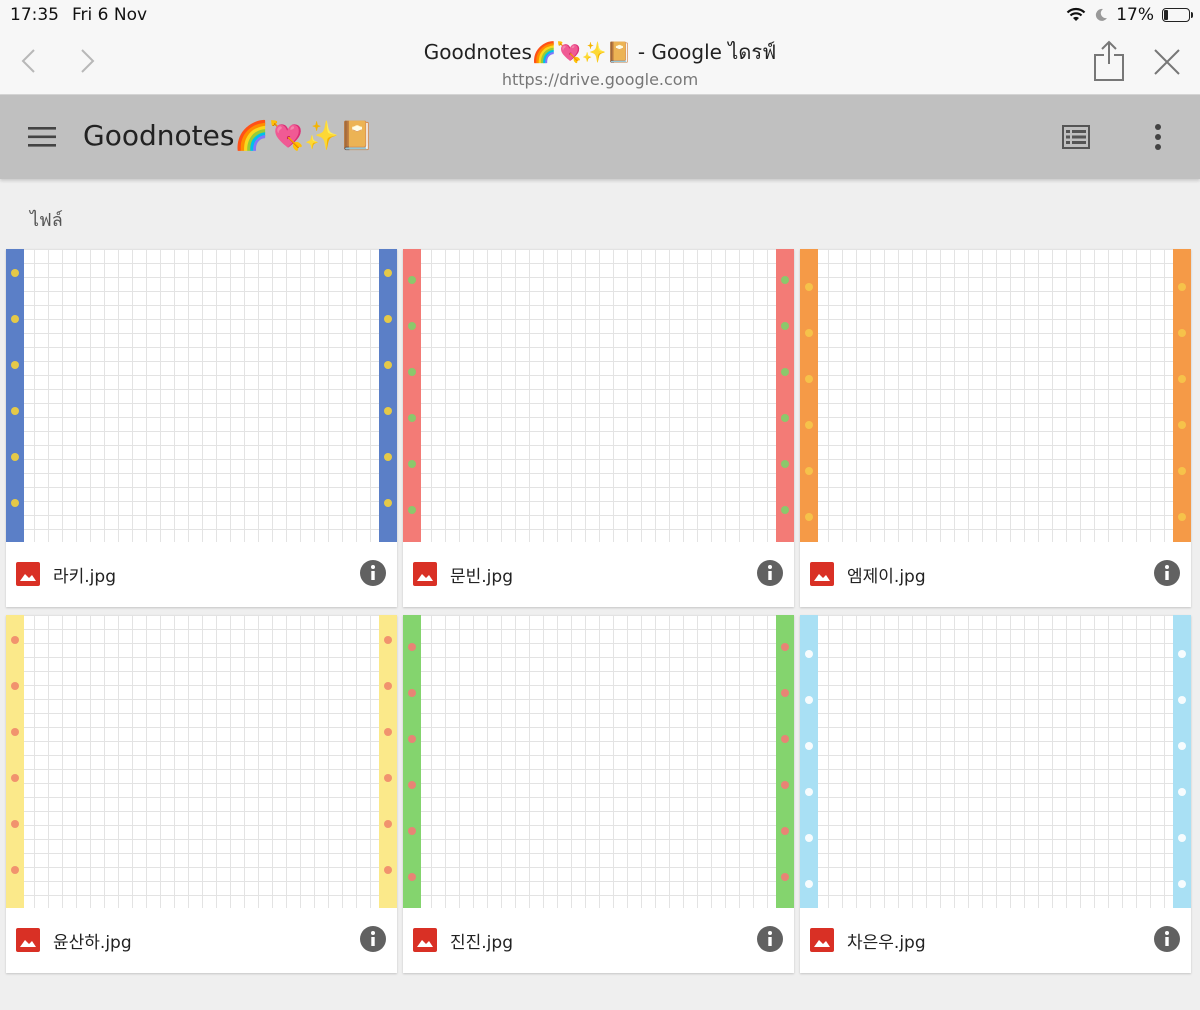 Image resolution: width=1200 pixels, height=1010 pixels. Describe the element at coordinates (600, 137) in the screenshot. I see `drive-header: Goodnotes🌈💘✨📔` at that location.